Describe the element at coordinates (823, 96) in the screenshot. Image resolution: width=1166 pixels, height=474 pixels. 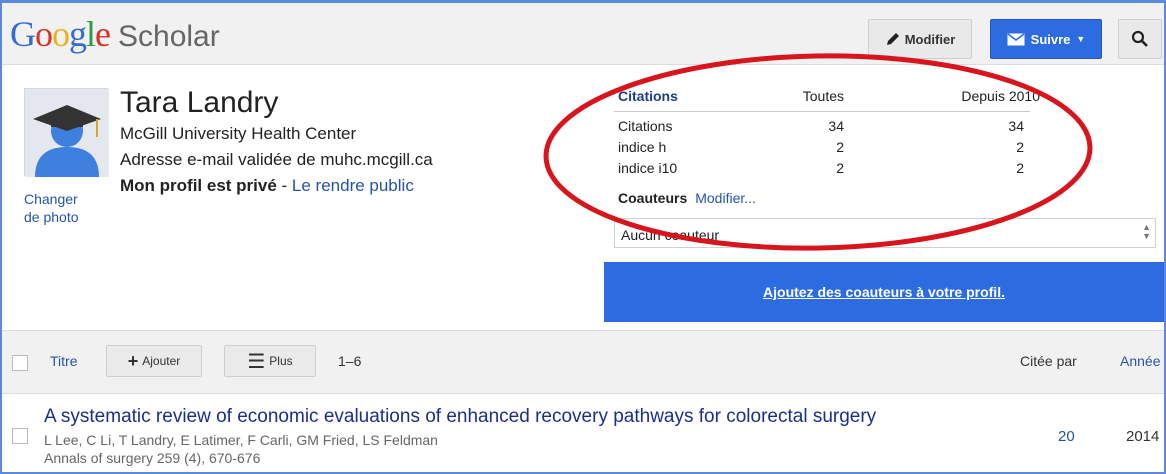
I see `citations-header-all: Toutes` at that location.